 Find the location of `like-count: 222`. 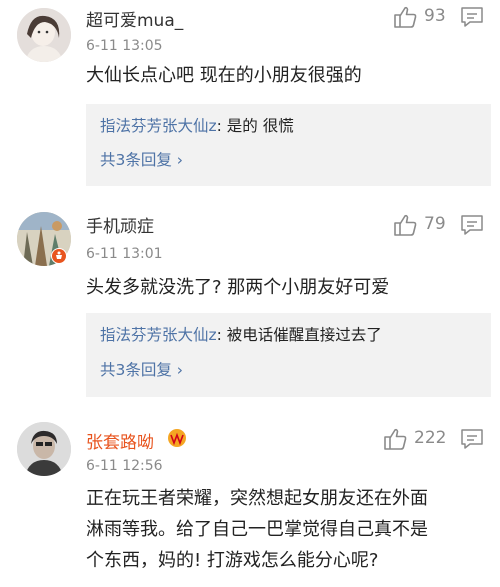

like-count: 222 is located at coordinates (430, 438).